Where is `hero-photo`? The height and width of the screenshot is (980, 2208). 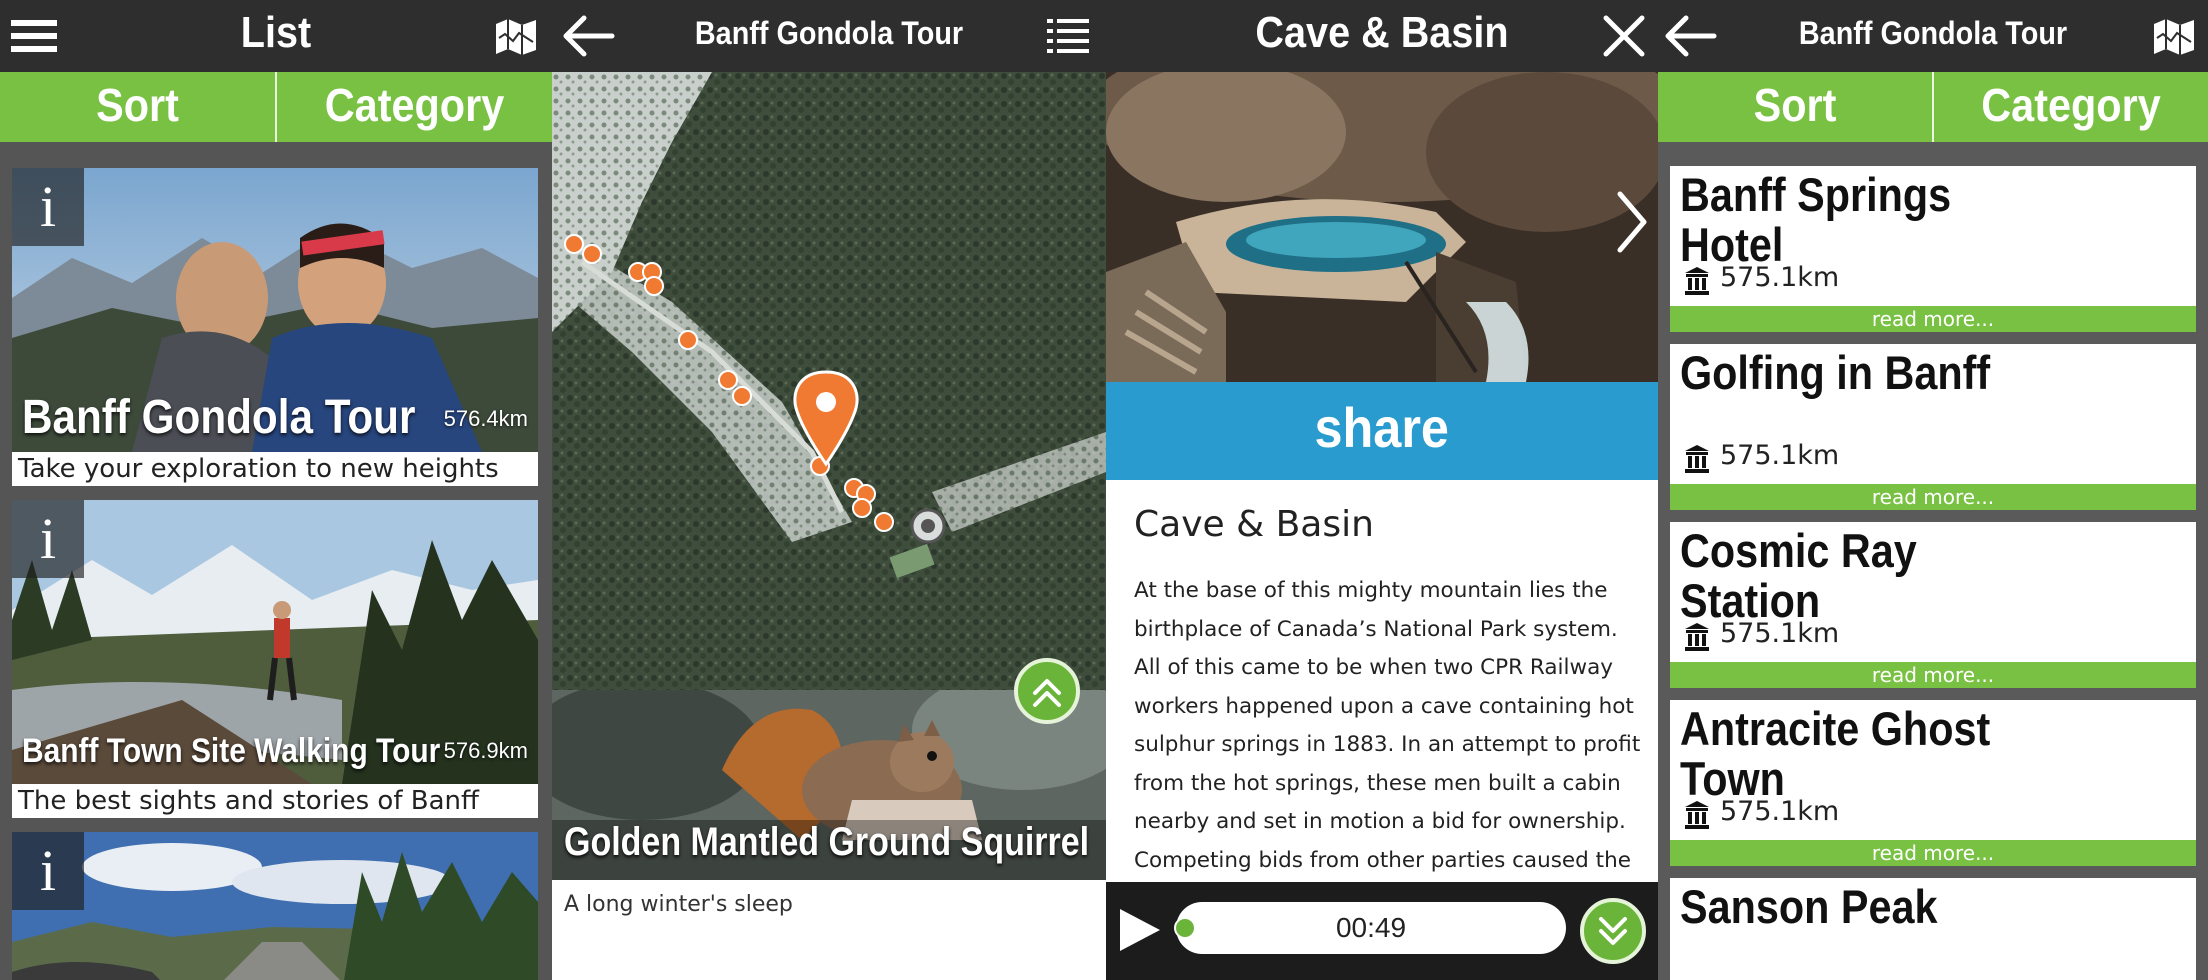 hero-photo is located at coordinates (1382, 227).